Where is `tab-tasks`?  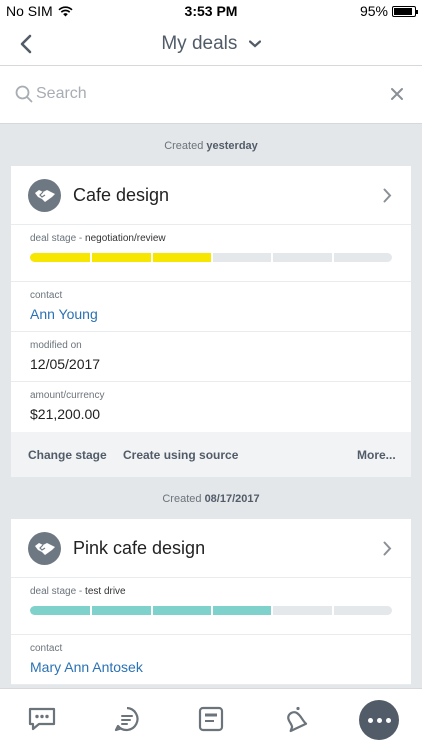 tab-tasks is located at coordinates (211, 719).